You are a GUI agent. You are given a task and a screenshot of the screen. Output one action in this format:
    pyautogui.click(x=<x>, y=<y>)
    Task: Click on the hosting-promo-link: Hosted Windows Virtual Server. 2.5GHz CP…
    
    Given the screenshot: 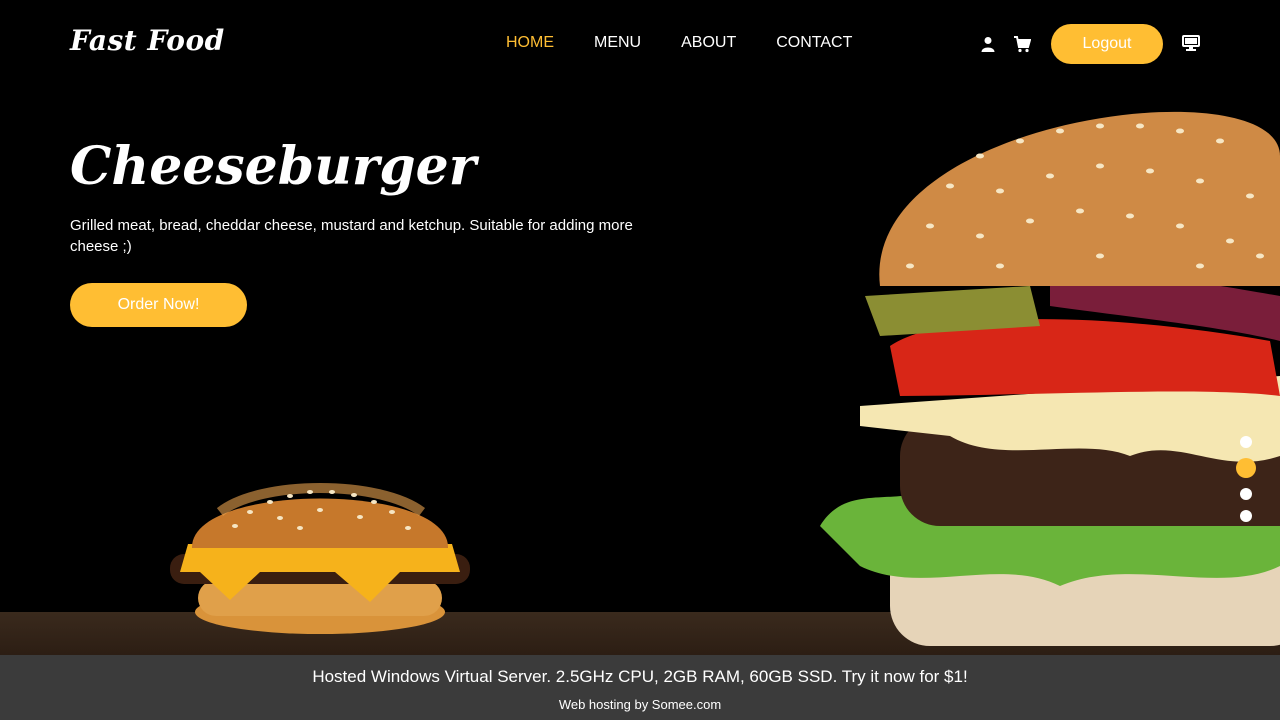 What is the action you would take?
    pyautogui.click(x=640, y=671)
    